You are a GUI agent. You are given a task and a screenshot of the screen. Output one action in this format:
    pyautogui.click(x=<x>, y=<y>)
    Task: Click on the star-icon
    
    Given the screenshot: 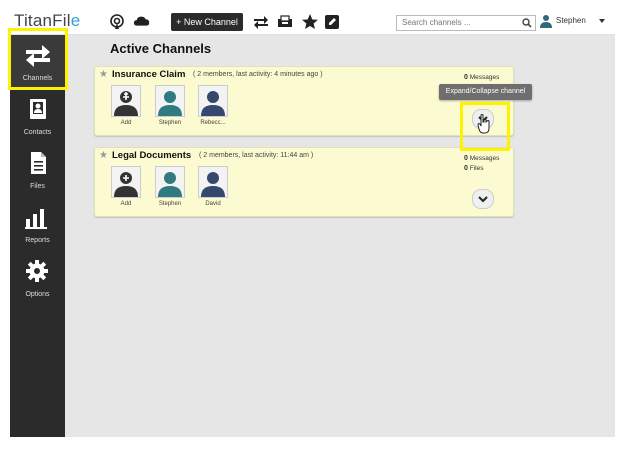 What is the action you would take?
    pyautogui.click(x=310, y=22)
    